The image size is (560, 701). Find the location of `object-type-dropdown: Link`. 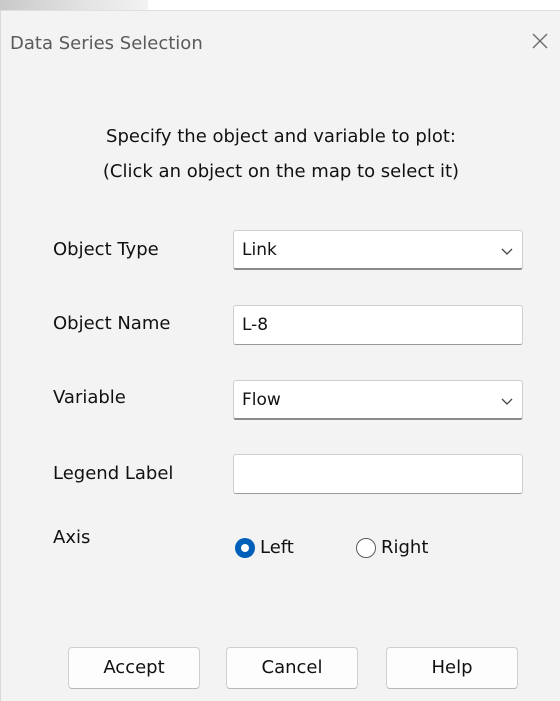

object-type-dropdown: Link is located at coordinates (378, 250).